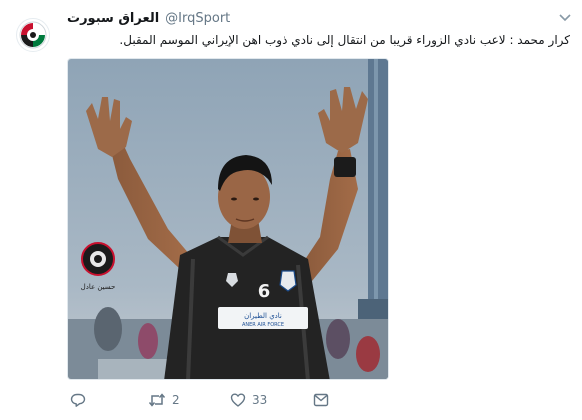 This screenshot has width=582, height=420. What do you see at coordinates (264, 291) in the screenshot?
I see `jersey-number: 6` at bounding box center [264, 291].